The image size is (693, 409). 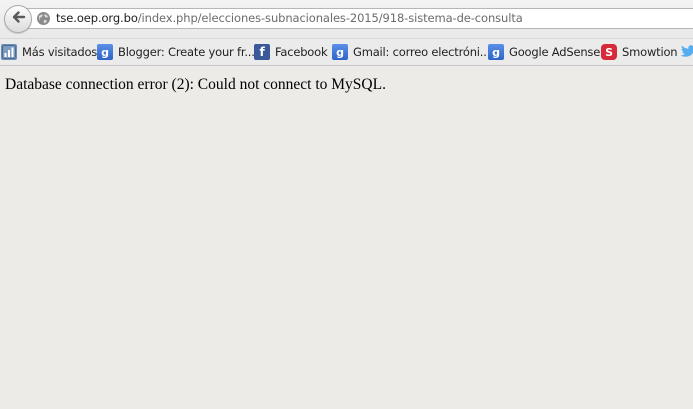 What do you see at coordinates (301, 52) in the screenshot?
I see `bookmark-label: Facebook` at bounding box center [301, 52].